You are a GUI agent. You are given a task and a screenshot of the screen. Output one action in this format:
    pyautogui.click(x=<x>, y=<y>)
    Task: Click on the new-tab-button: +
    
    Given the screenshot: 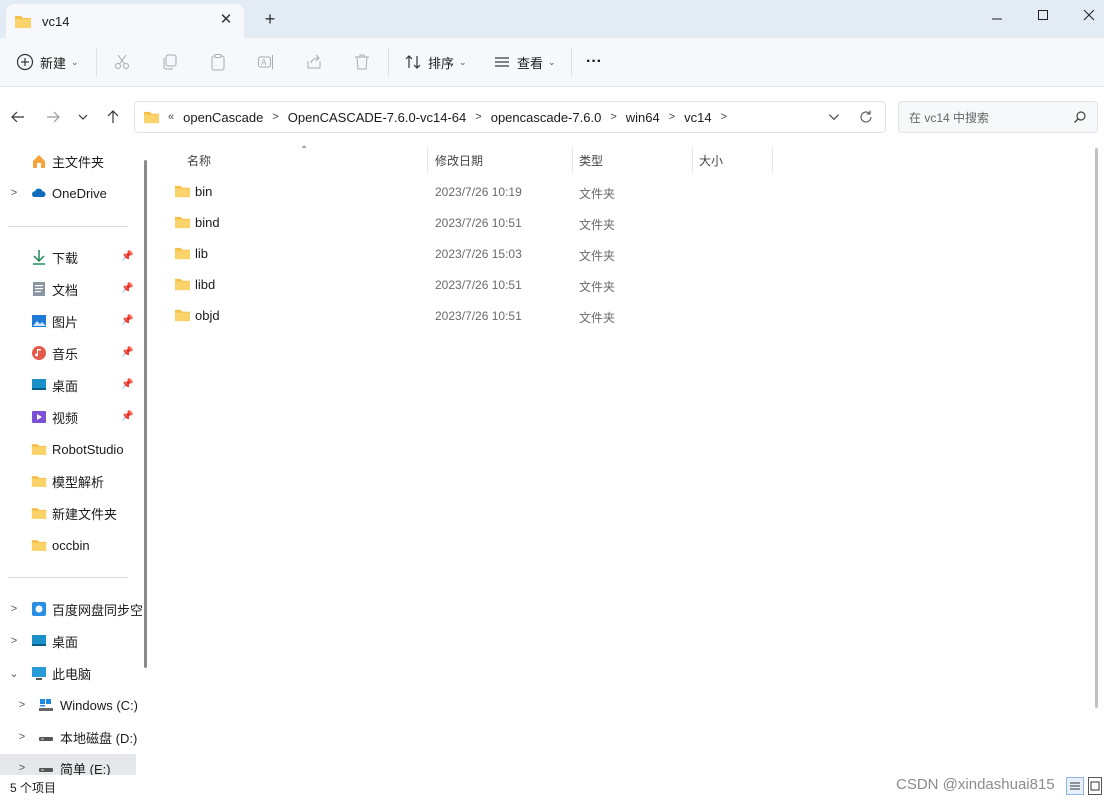 What is the action you would take?
    pyautogui.click(x=270, y=19)
    